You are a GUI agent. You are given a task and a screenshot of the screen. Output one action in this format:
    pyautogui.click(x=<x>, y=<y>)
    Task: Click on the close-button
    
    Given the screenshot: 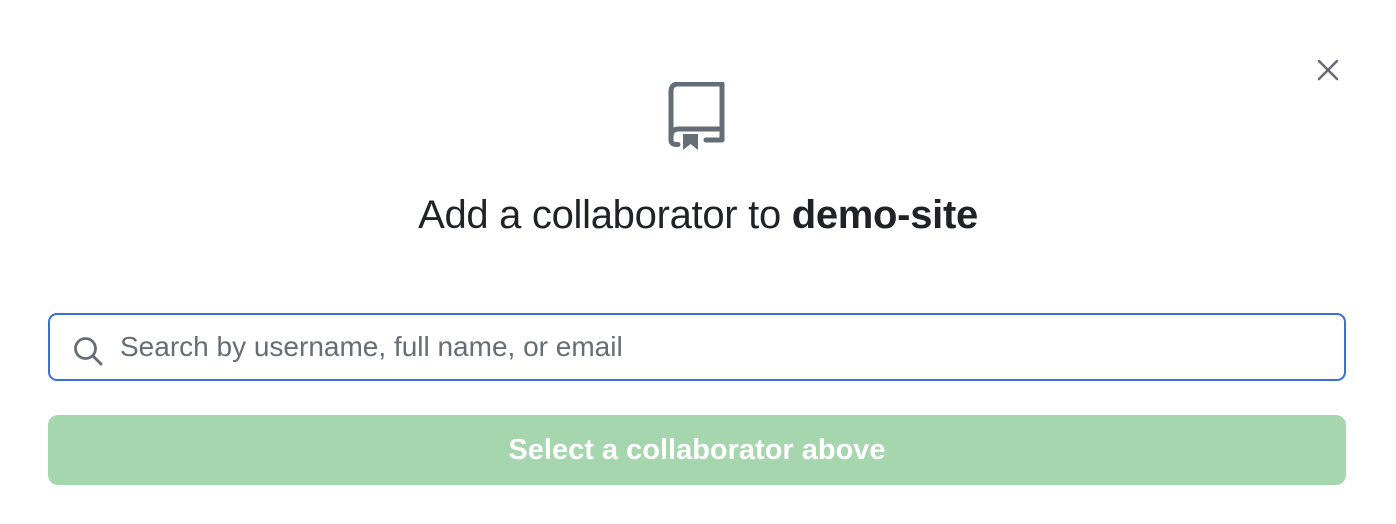 What is the action you would take?
    pyautogui.click(x=1328, y=70)
    